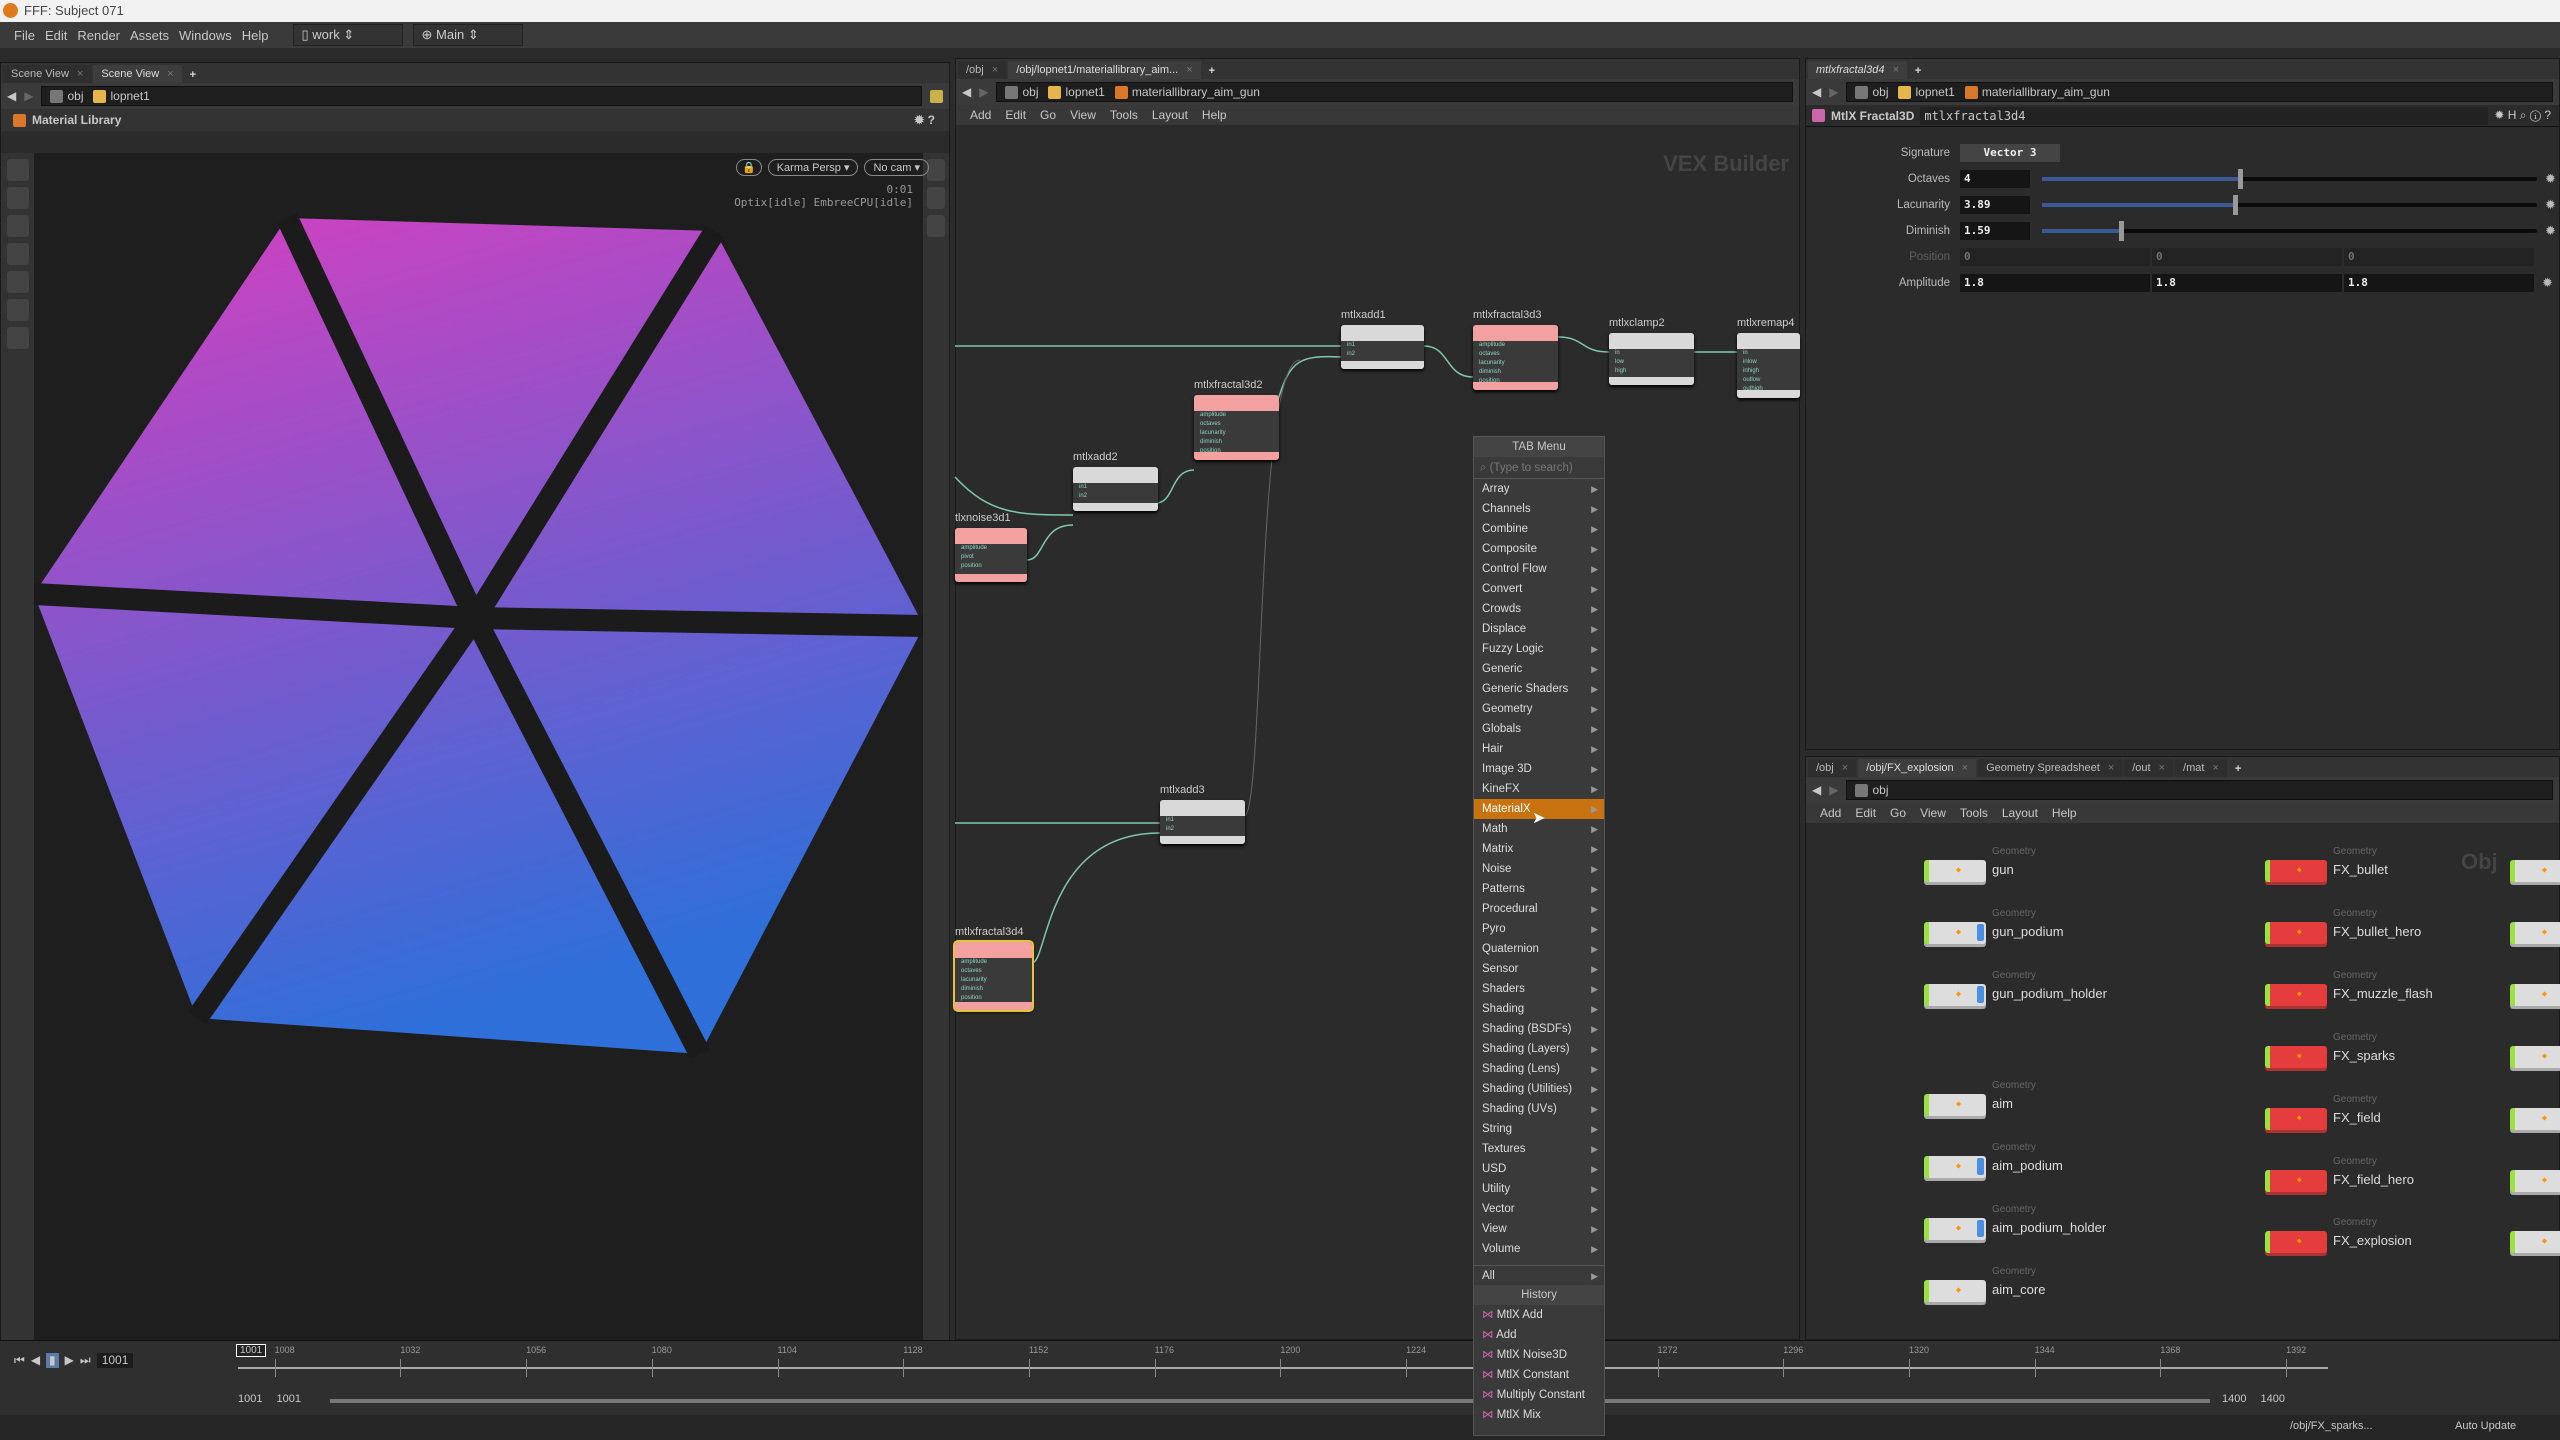 The width and height of the screenshot is (2560, 1440). What do you see at coordinates (1933, 813) in the screenshot?
I see `obj-menu-view: View` at bounding box center [1933, 813].